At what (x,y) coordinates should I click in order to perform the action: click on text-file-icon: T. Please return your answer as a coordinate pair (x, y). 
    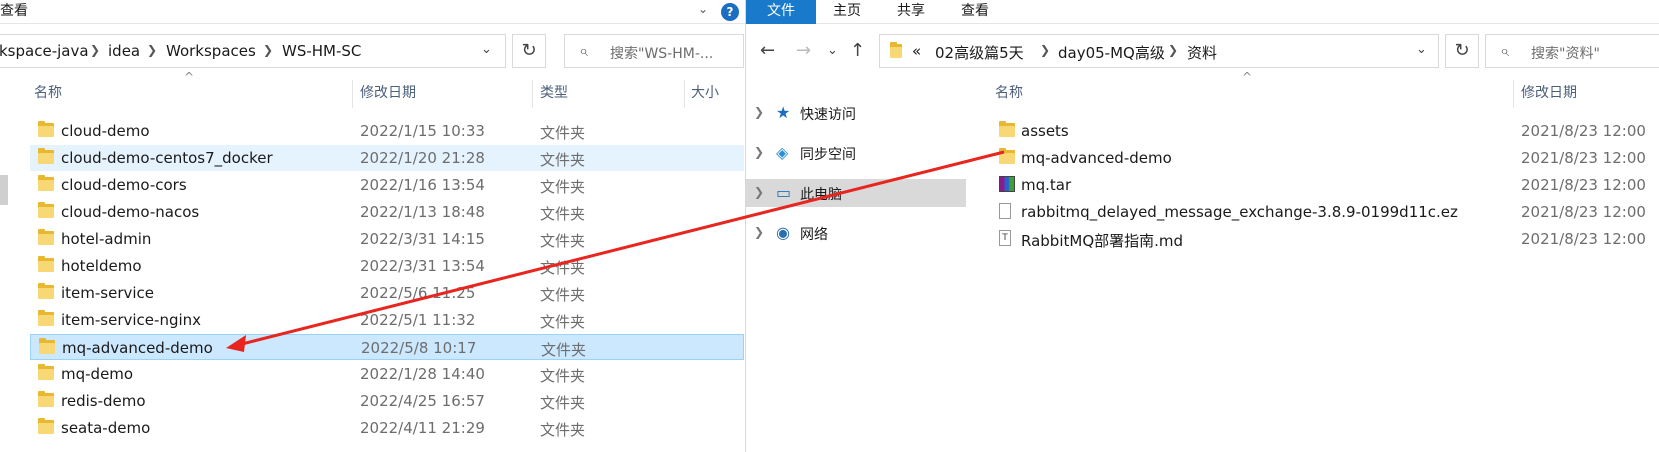
    Looking at the image, I should click on (1005, 238).